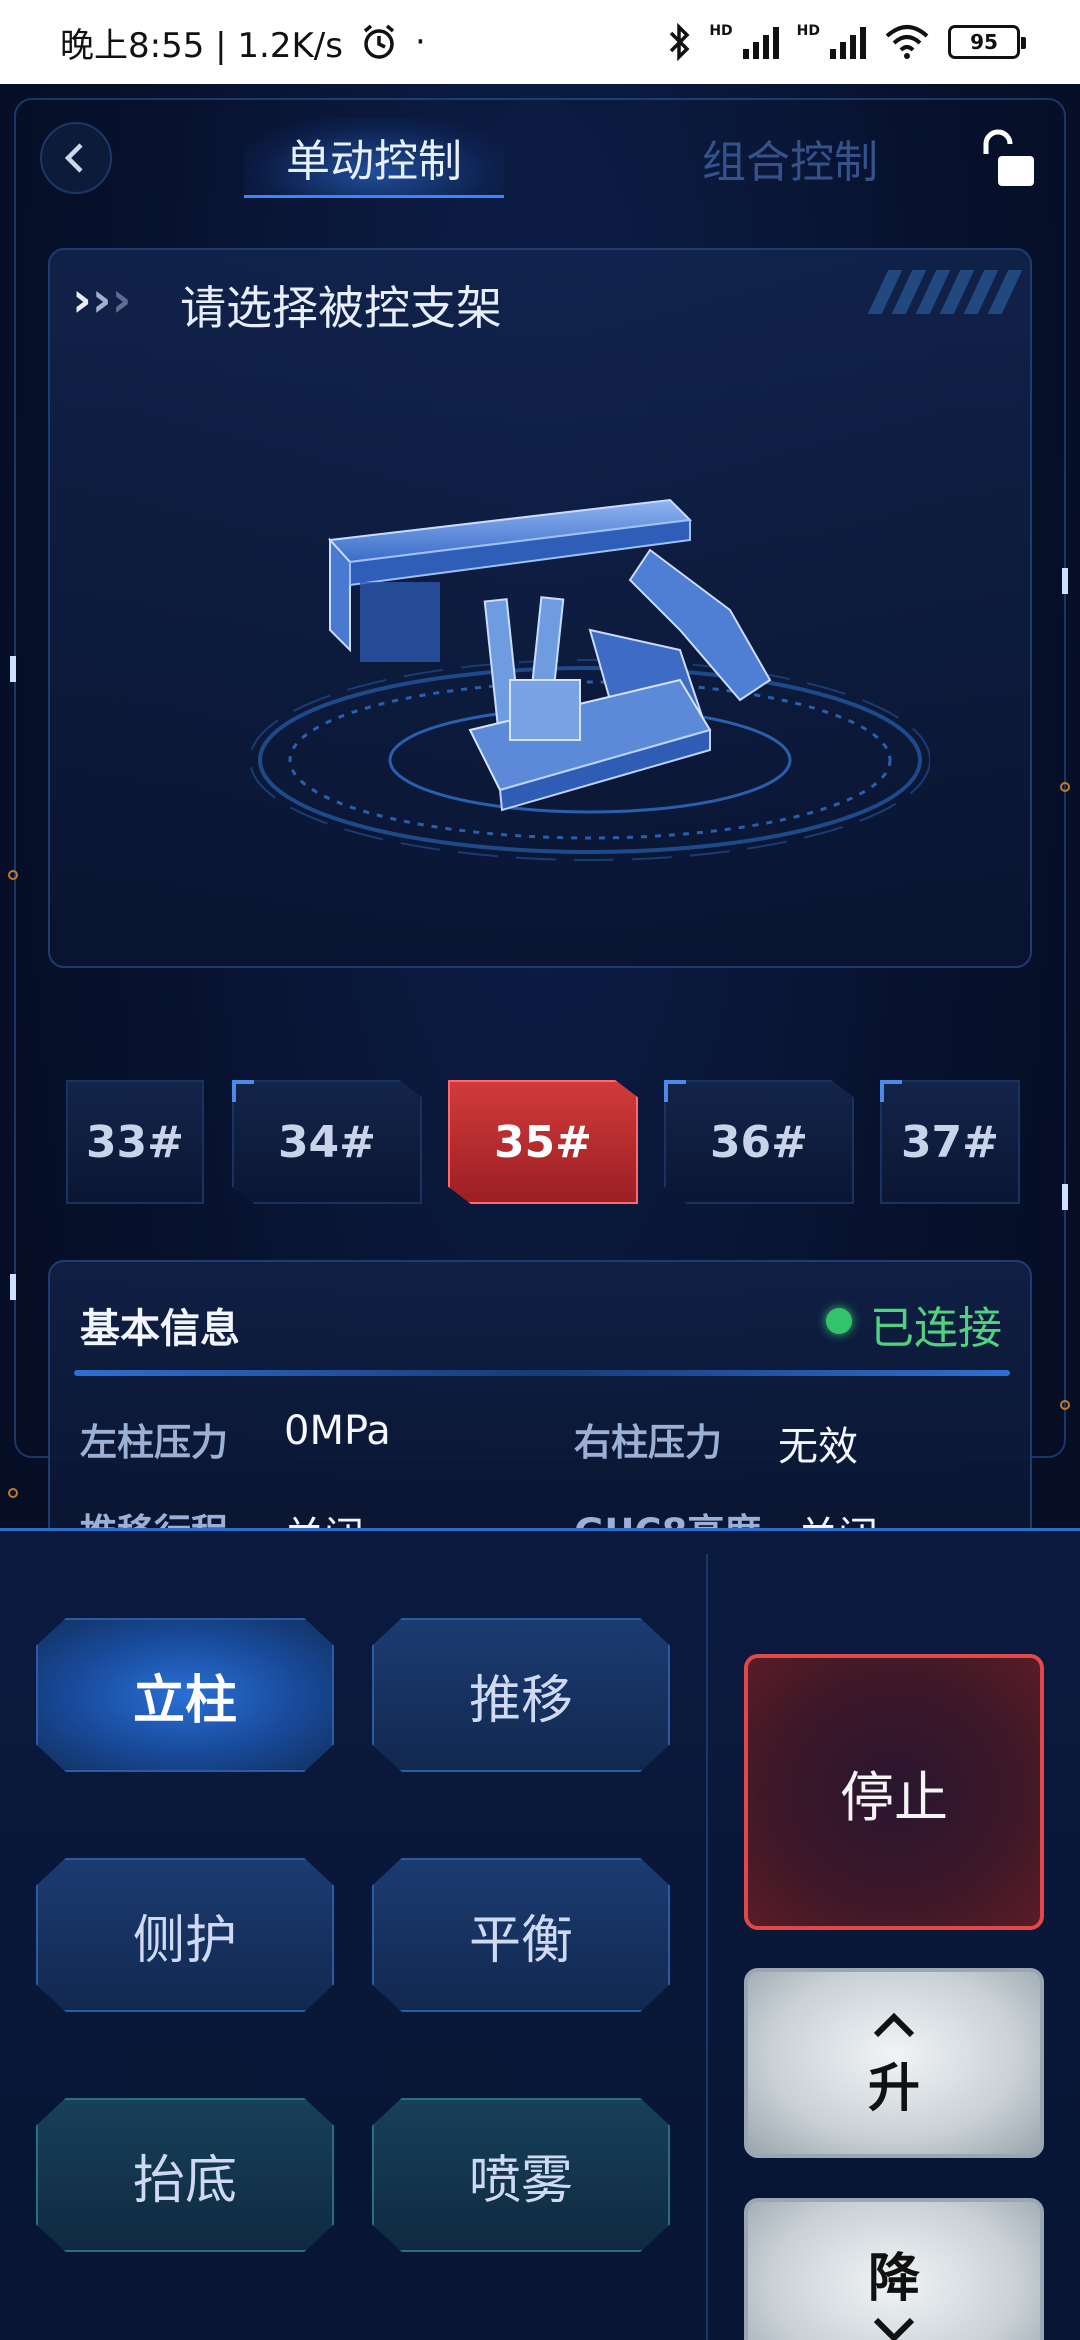  I want to click on support-number-35: 35#, so click(543, 1142).